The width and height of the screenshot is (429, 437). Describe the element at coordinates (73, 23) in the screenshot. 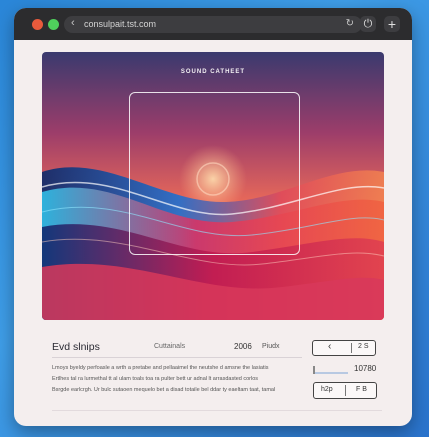

I see `arrow-left-icon: ‹` at that location.